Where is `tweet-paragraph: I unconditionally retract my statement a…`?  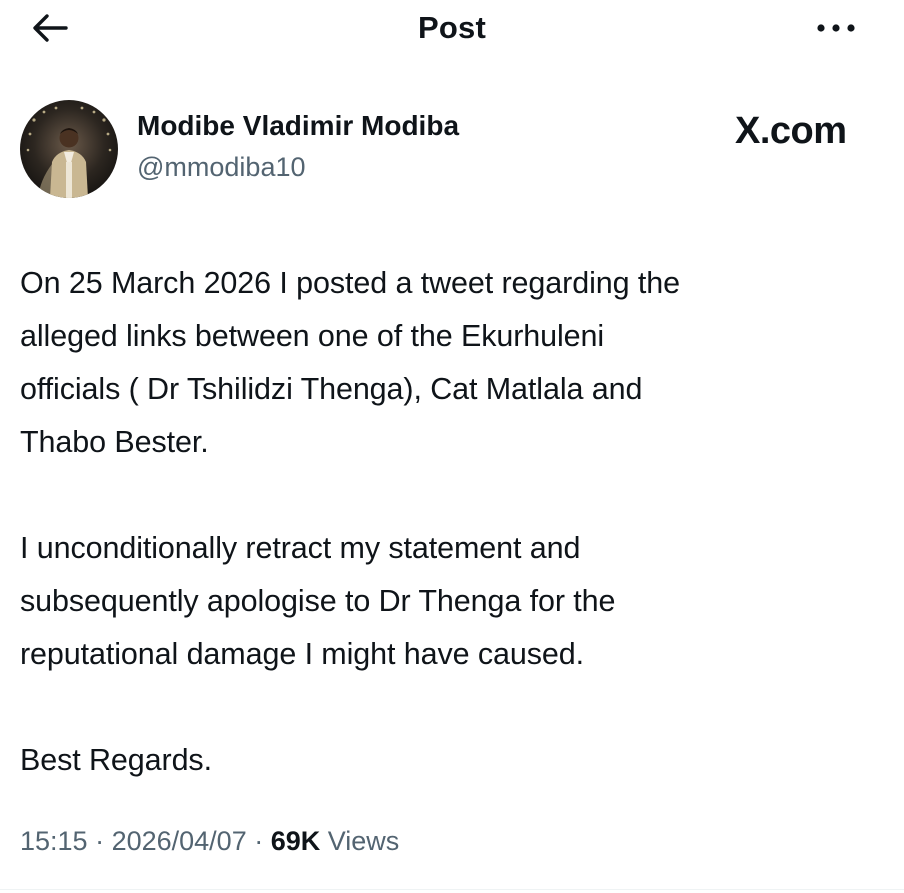
tweet-paragraph: I unconditionally retract my statement a… is located at coordinates (318, 601).